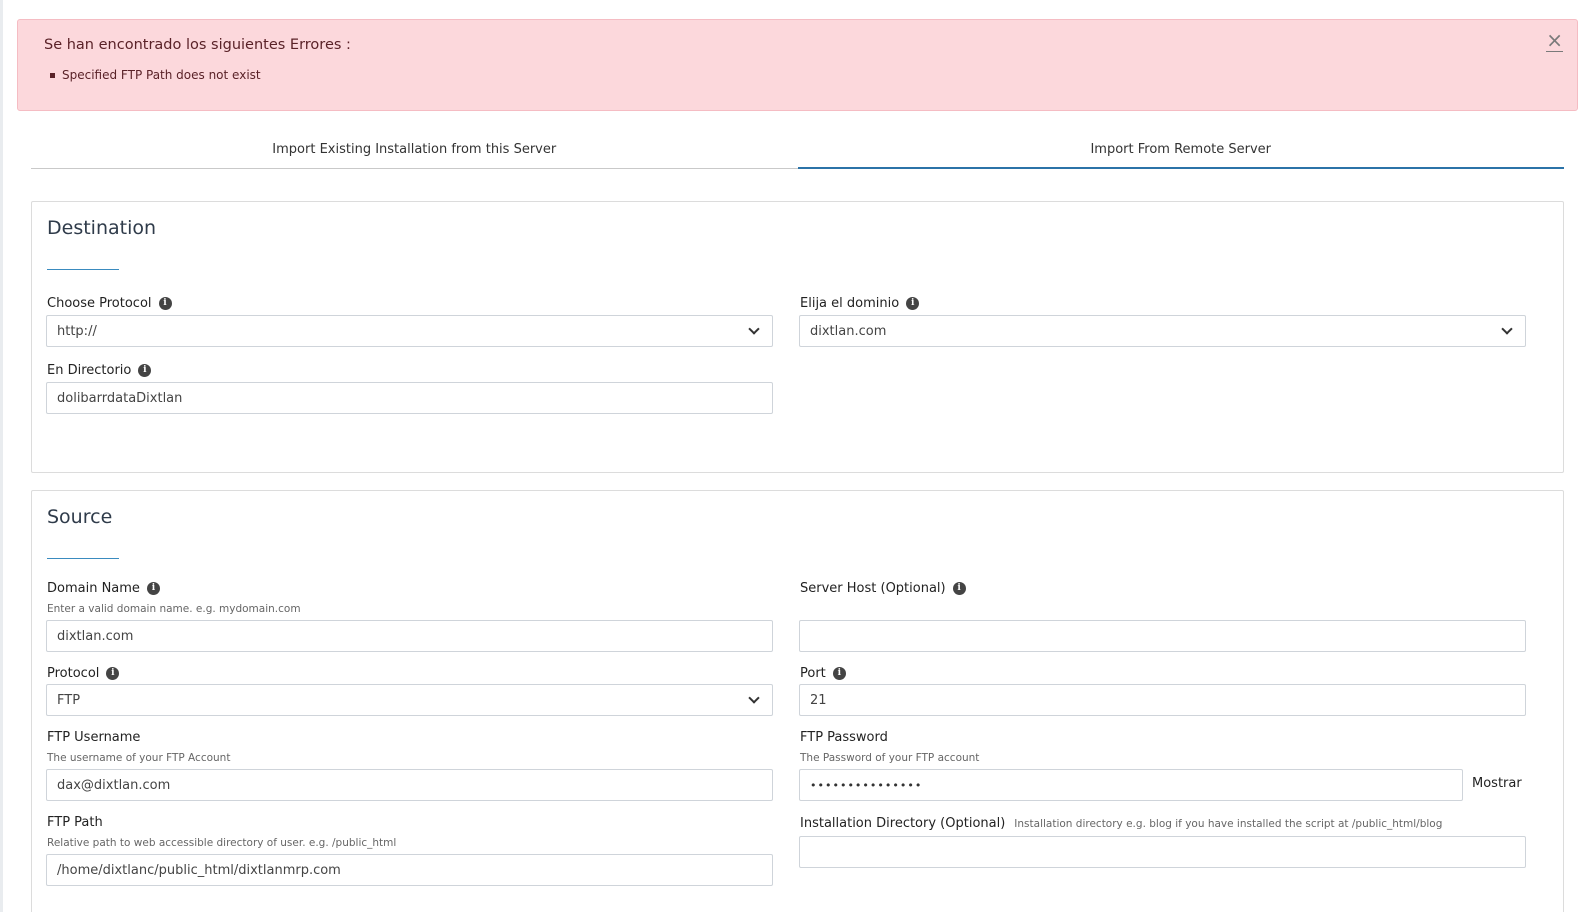  Describe the element at coordinates (409, 785) in the screenshot. I see `ftp-username-input: dax@dixtlan.com` at that location.